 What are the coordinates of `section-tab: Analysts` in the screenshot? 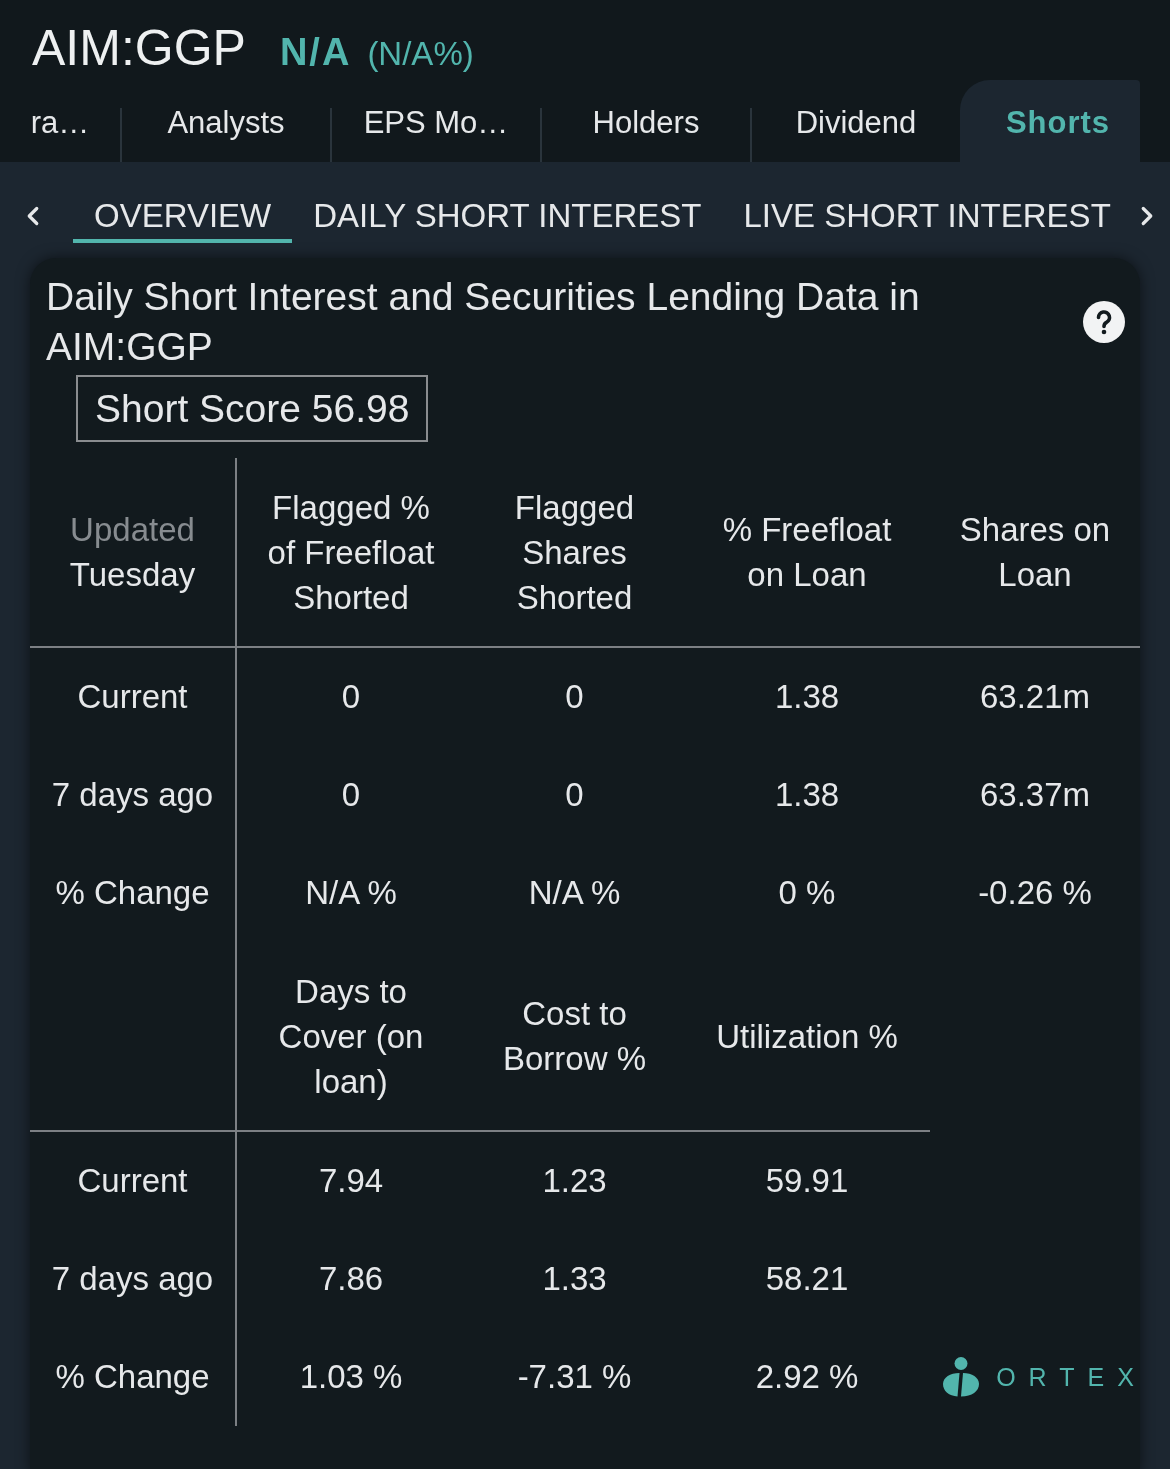 It's located at (226, 121).